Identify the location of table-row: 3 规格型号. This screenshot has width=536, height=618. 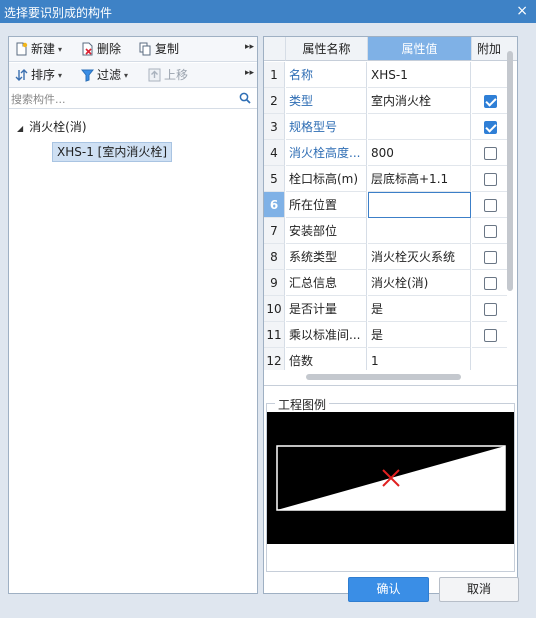
(390, 127).